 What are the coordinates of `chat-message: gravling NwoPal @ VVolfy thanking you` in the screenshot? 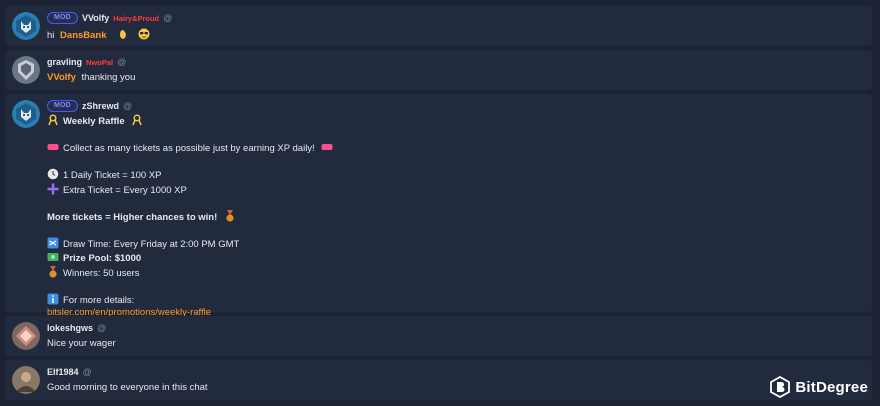 It's located at (439, 70).